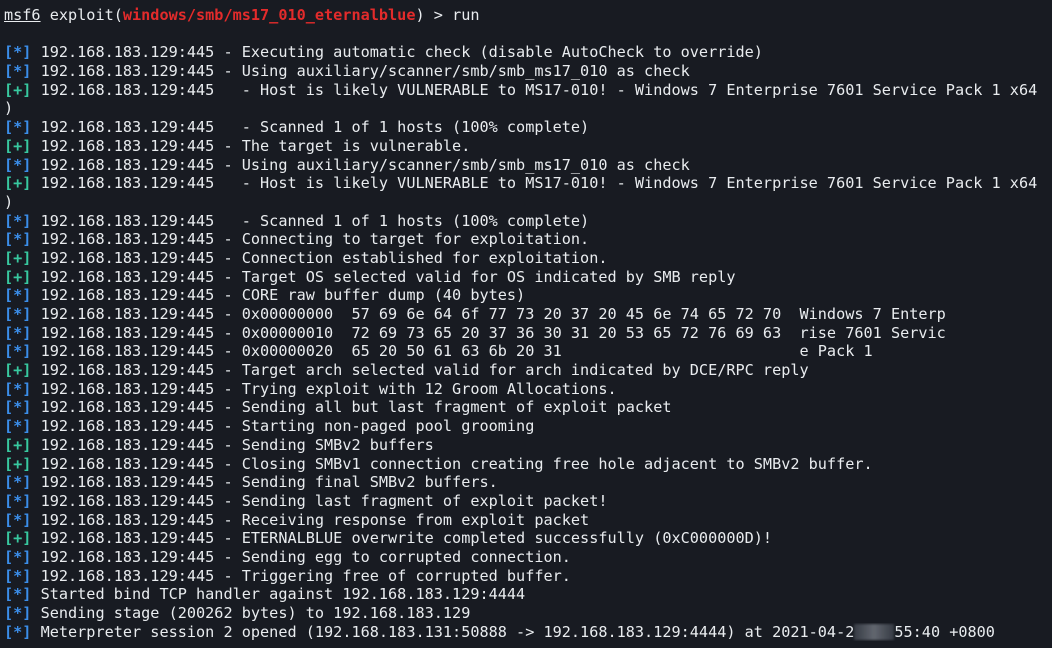  What do you see at coordinates (22, 15) in the screenshot?
I see `msf-prompt: msf6` at bounding box center [22, 15].